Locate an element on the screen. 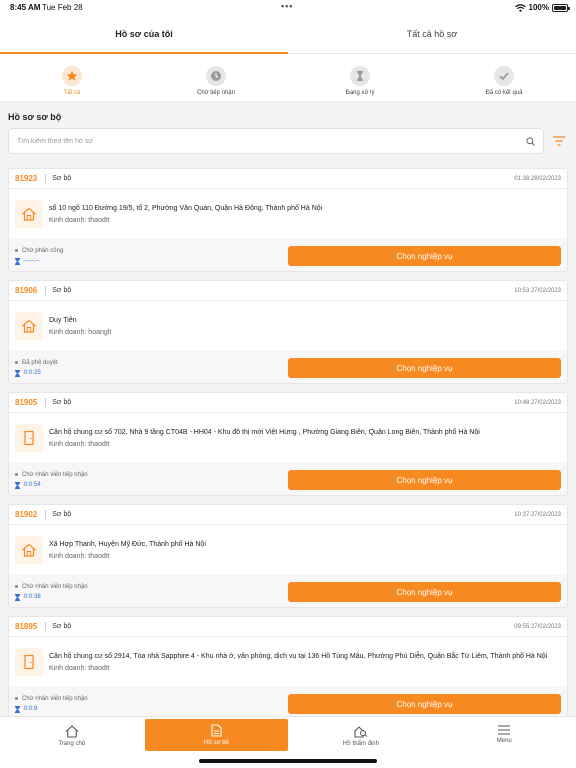 The image size is (576, 768). file-time: 10:48 27/02/2023 is located at coordinates (537, 402).